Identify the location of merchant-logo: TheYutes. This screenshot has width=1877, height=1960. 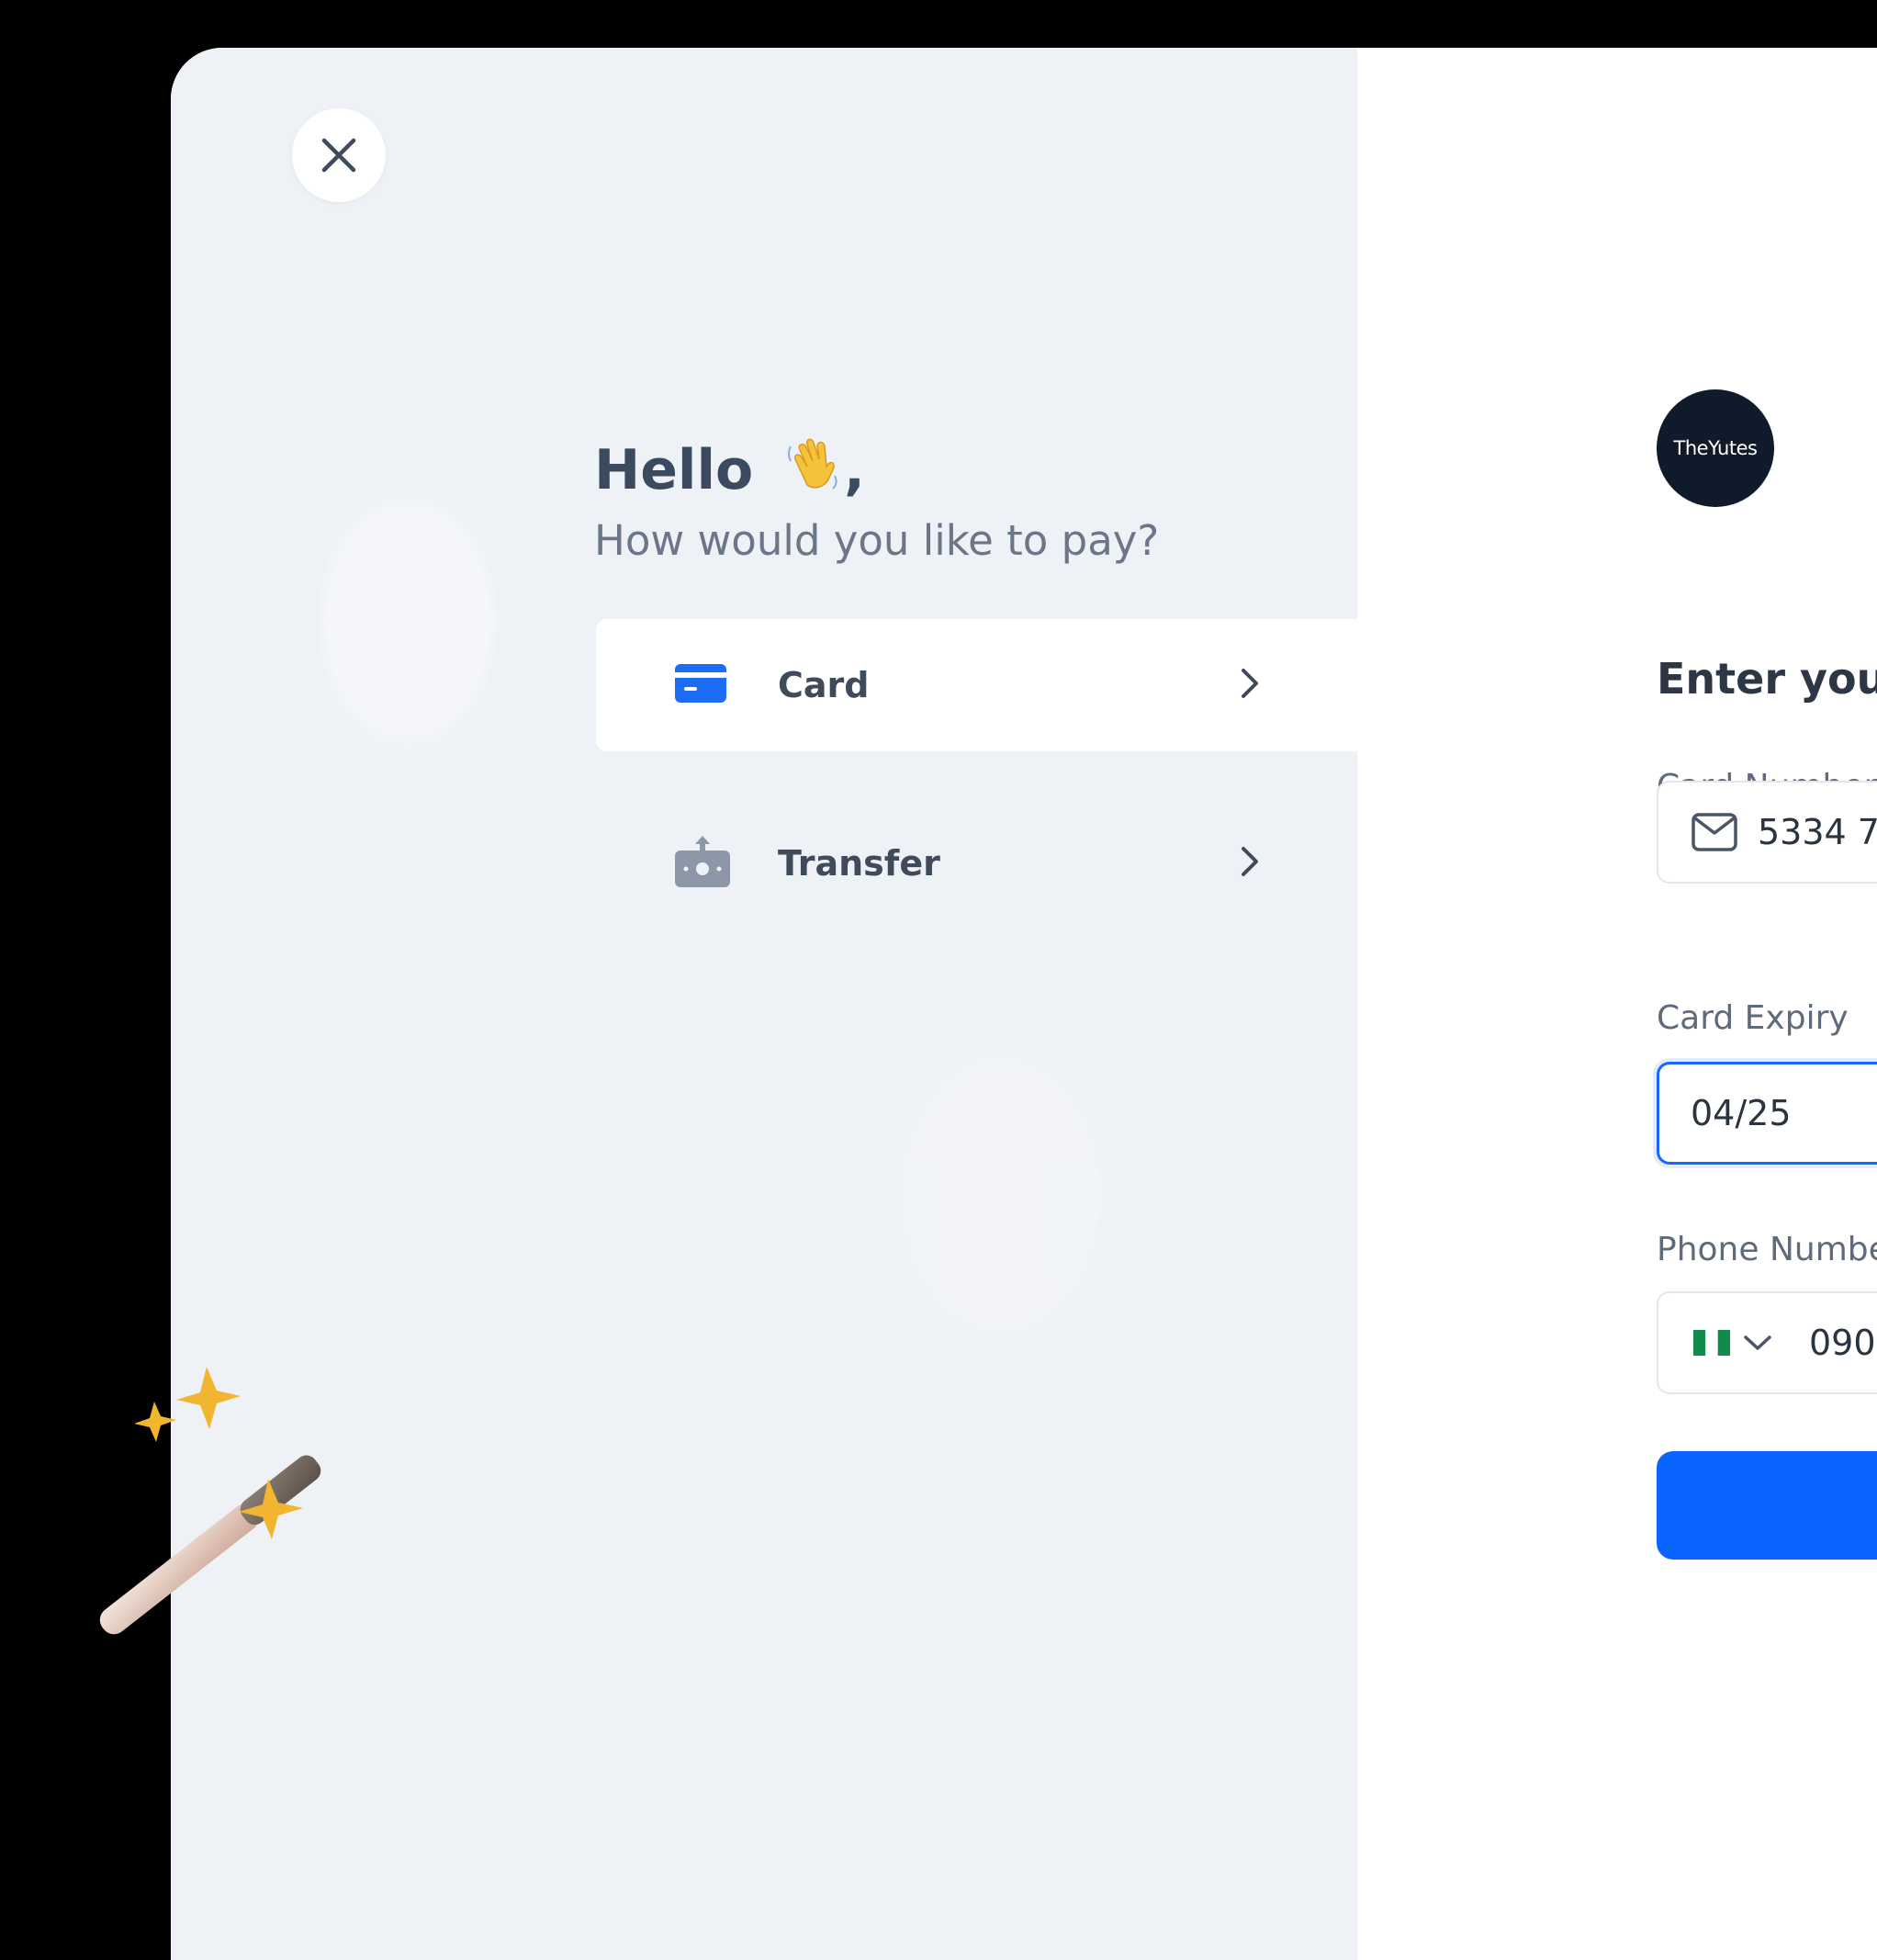
(1715, 448).